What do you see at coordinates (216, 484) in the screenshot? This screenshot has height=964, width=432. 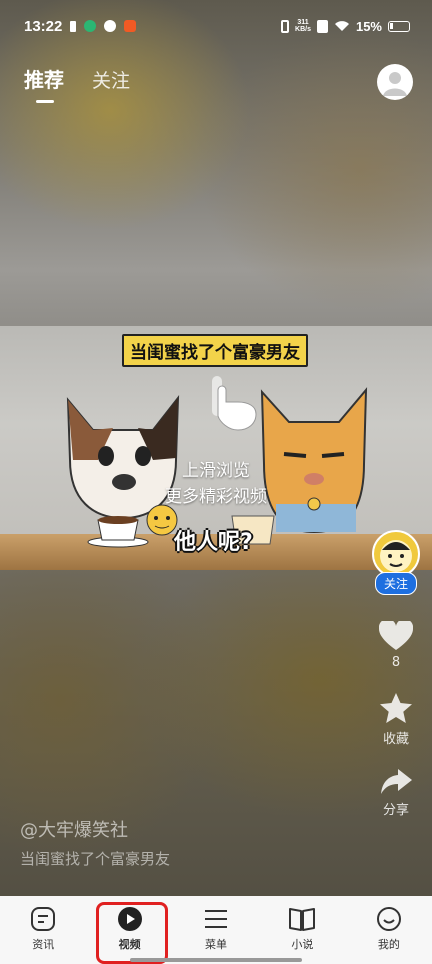 I see `swipe-hint: 上滑浏览 更多精彩视频` at bounding box center [216, 484].